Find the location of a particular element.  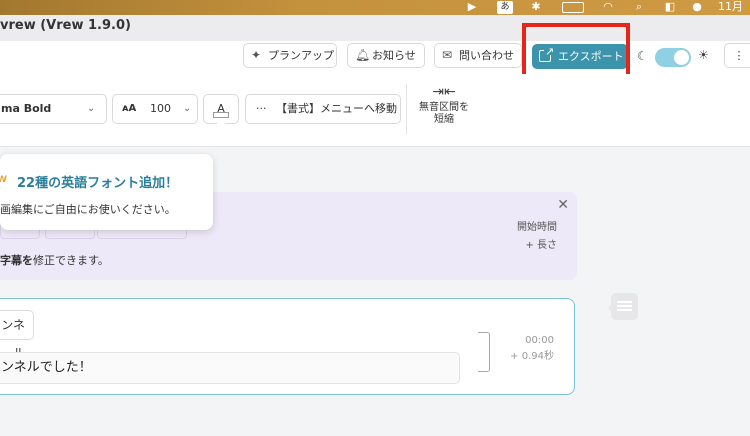

plan-up-button: ✦ プランアップ is located at coordinates (290, 55).